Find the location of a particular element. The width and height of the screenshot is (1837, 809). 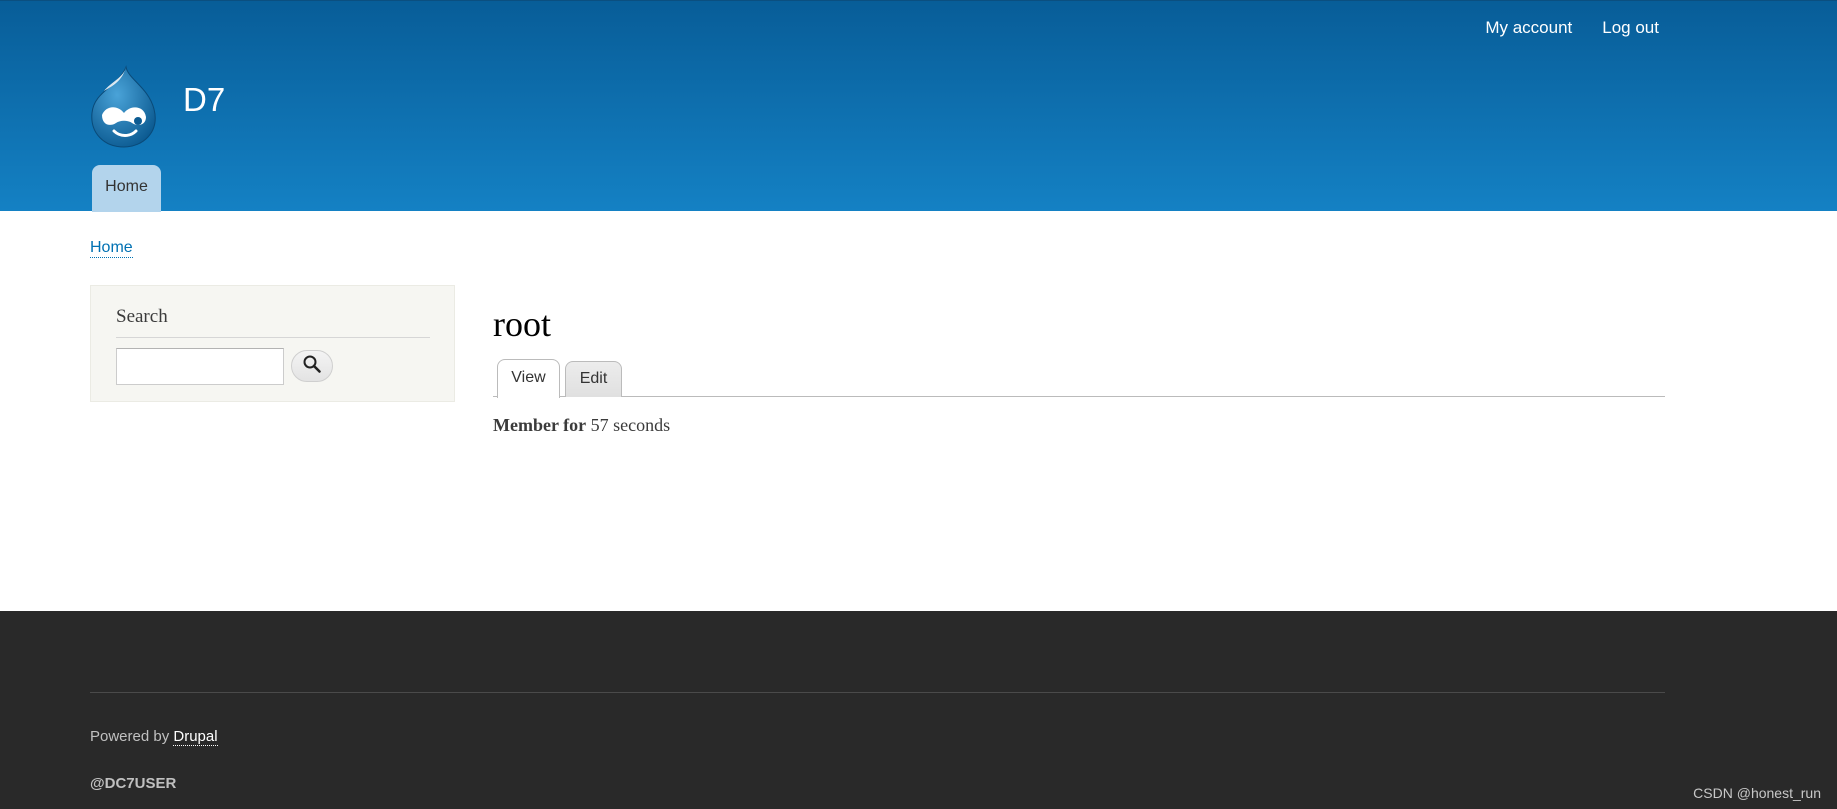

drupal-link: Drupal is located at coordinates (195, 737).